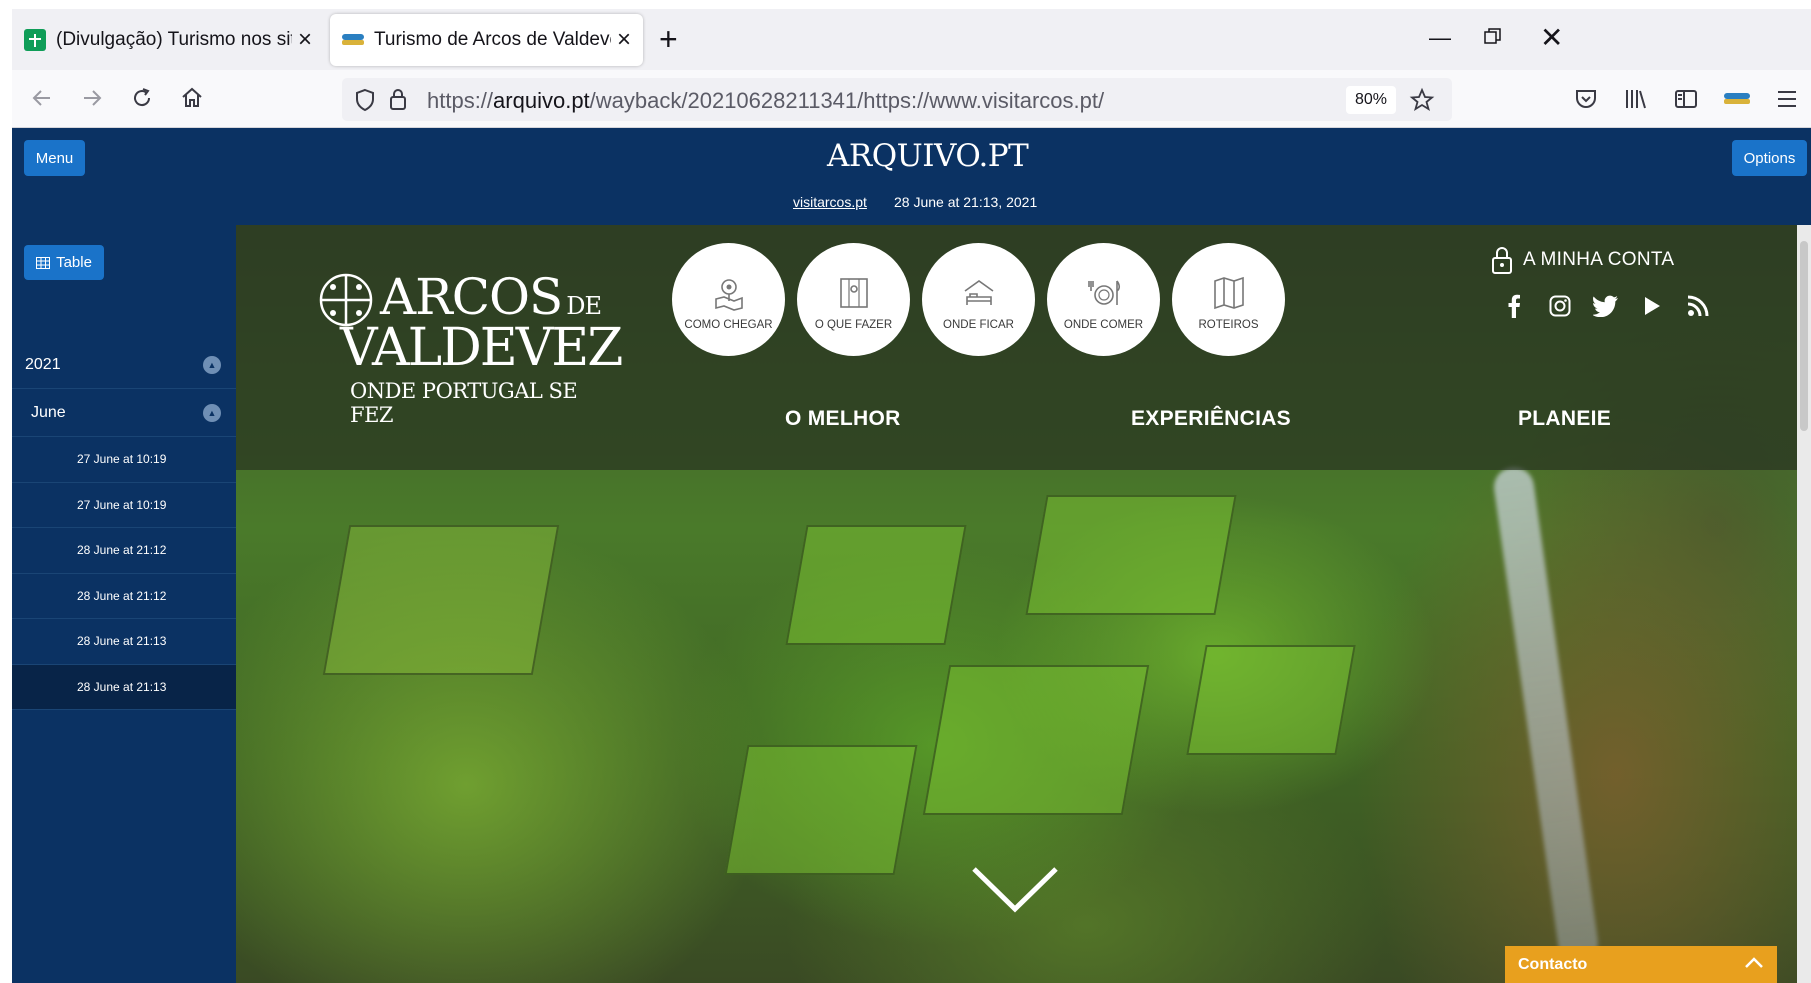  What do you see at coordinates (192, 98) in the screenshot?
I see `home-icon` at bounding box center [192, 98].